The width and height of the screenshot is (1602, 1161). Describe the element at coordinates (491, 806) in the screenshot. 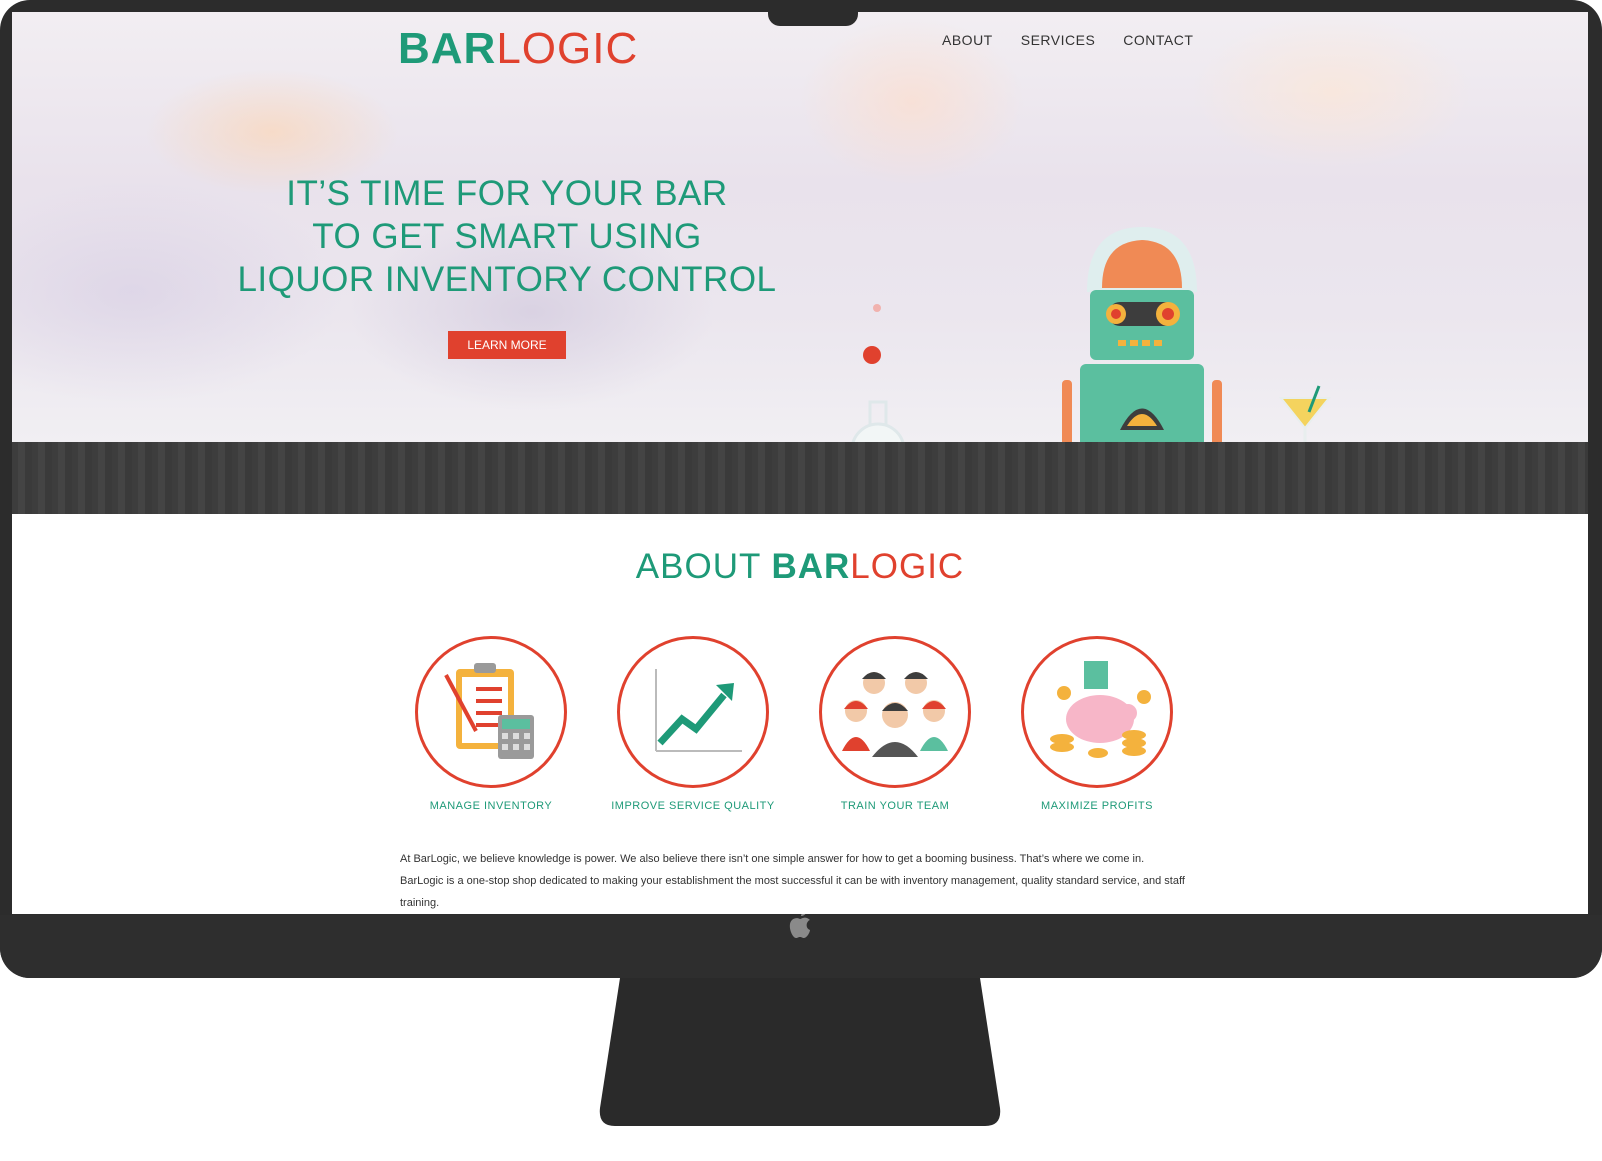

I see `feature-label: MANAGE INVENTORY` at that location.